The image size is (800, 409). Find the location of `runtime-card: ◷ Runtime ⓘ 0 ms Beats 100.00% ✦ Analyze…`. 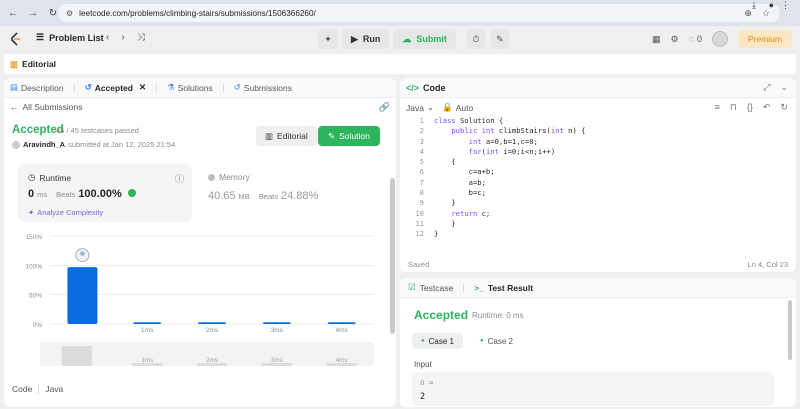

runtime-card: ◷ Runtime ⓘ 0 ms Beats 100.00% ✦ Analyze… is located at coordinates (105, 193).